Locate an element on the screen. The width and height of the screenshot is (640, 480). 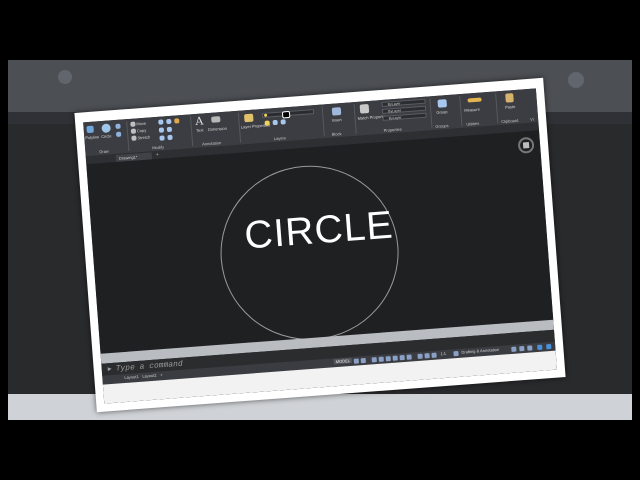
viewcube-icon is located at coordinates (526, 145).